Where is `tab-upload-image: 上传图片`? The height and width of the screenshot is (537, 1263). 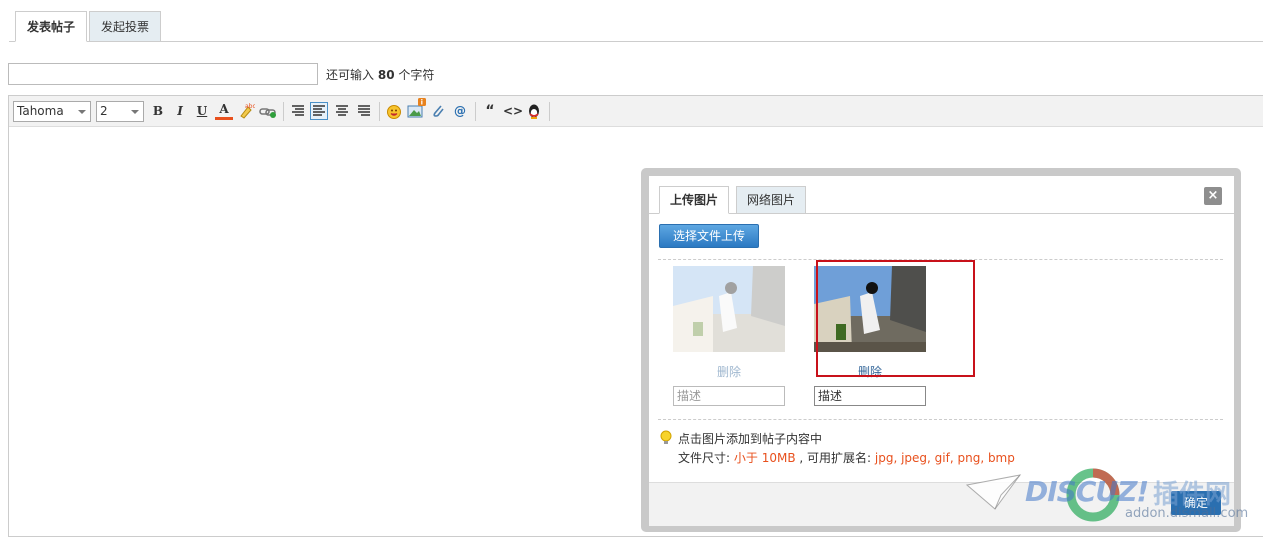
tab-upload-image: 上传图片 is located at coordinates (694, 200).